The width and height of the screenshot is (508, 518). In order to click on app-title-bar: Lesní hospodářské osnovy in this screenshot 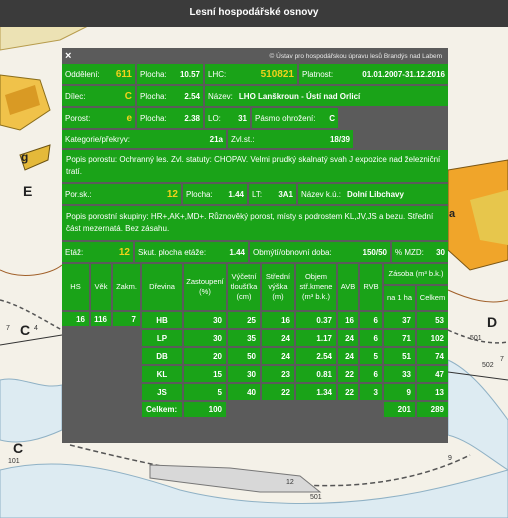, I will do `click(254, 13)`.